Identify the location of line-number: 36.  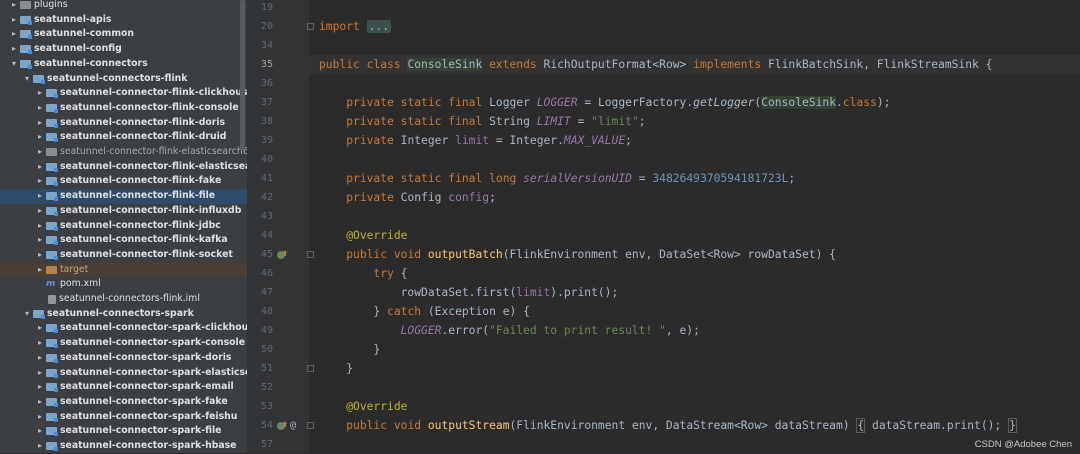
(260, 83).